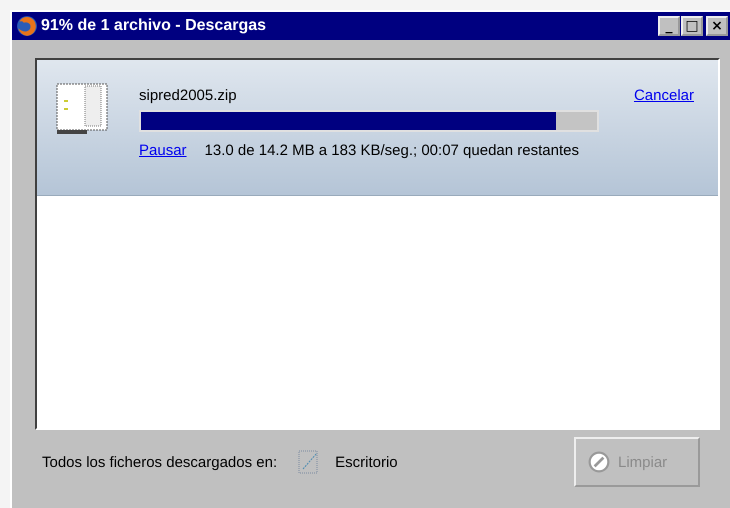  What do you see at coordinates (664, 95) in the screenshot?
I see `cancel-link: Cancelar` at bounding box center [664, 95].